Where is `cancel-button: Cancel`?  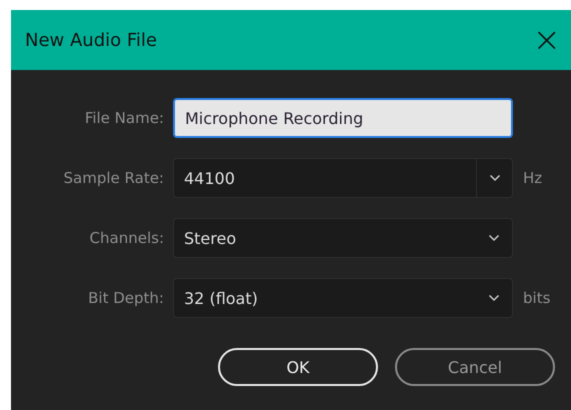
cancel-button: Cancel is located at coordinates (475, 367).